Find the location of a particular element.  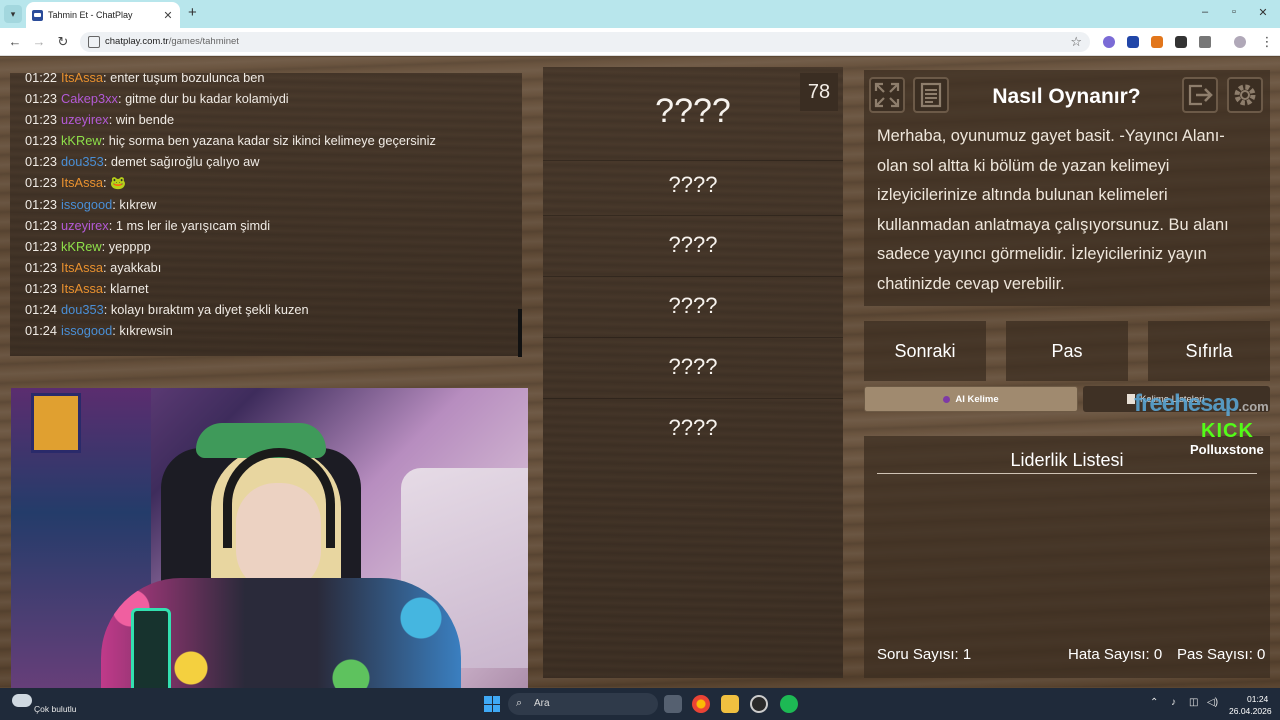

exit-icon is located at coordinates (1200, 95).